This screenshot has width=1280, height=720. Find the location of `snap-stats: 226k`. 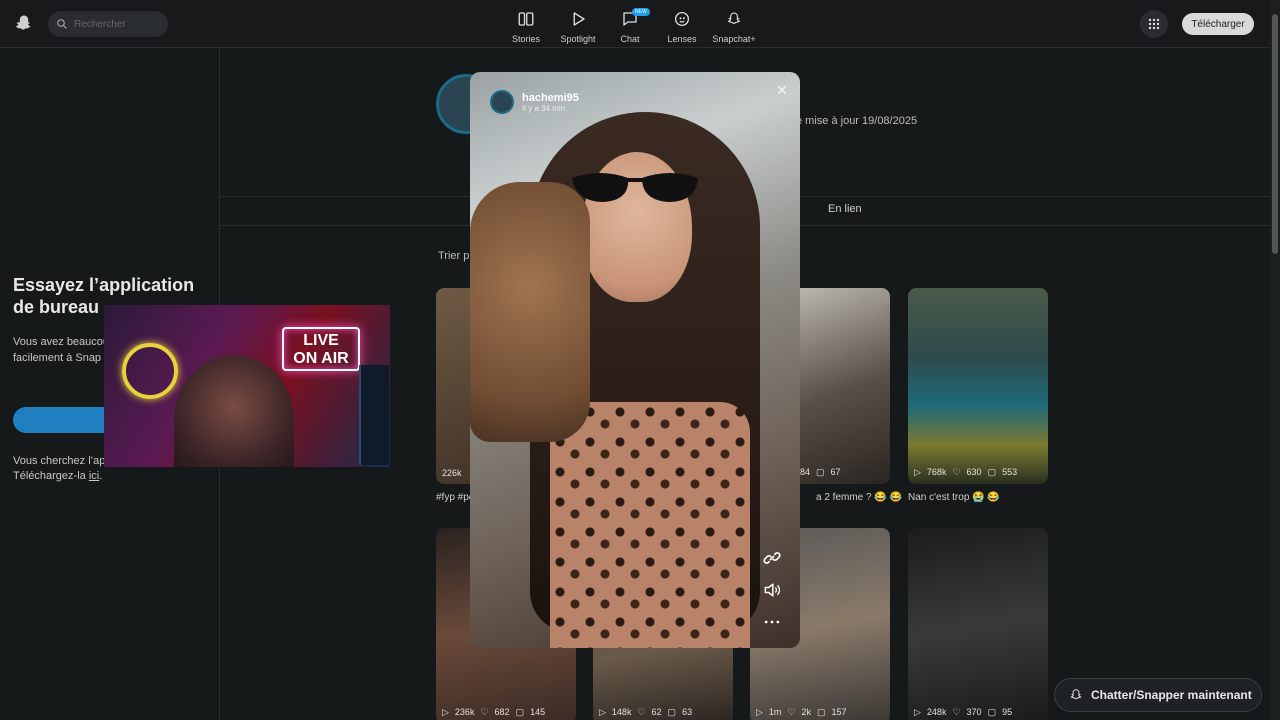

snap-stats: 226k is located at coordinates (452, 473).